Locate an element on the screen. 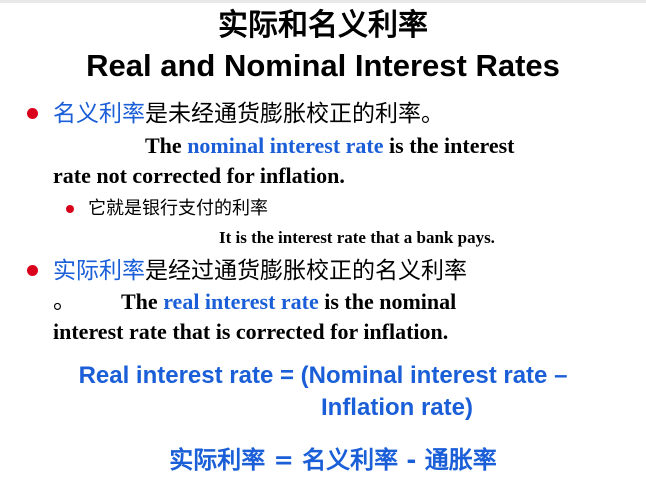 The image size is (646, 486). nominal-term-cn: 名义利率 is located at coordinates (99, 114).